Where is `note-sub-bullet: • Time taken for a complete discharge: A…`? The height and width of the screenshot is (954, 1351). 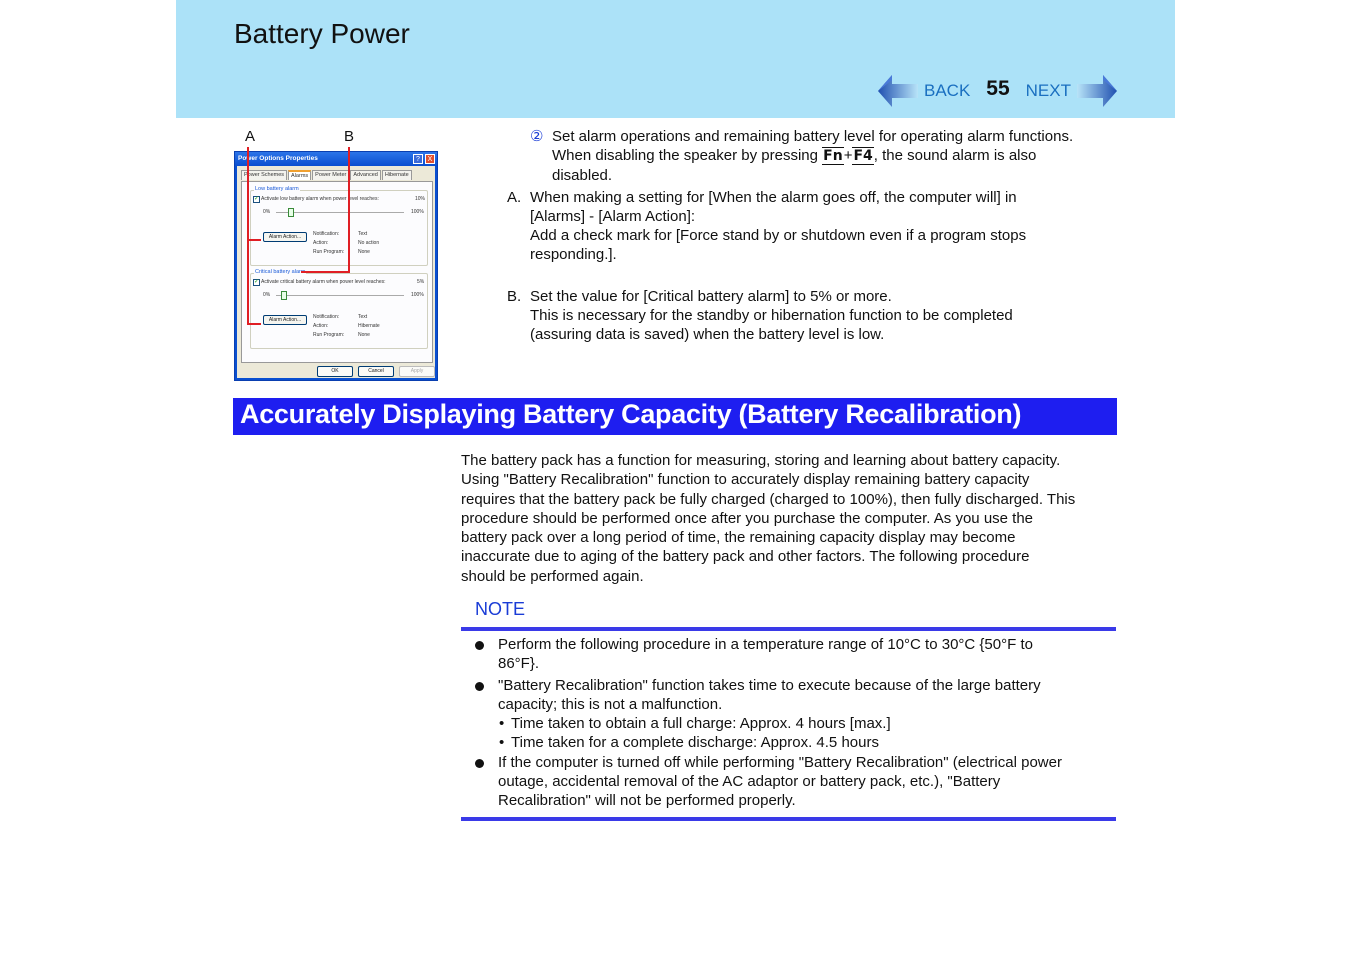 note-sub-bullet: • Time taken for a complete discharge: A… is located at coordinates (791, 742).